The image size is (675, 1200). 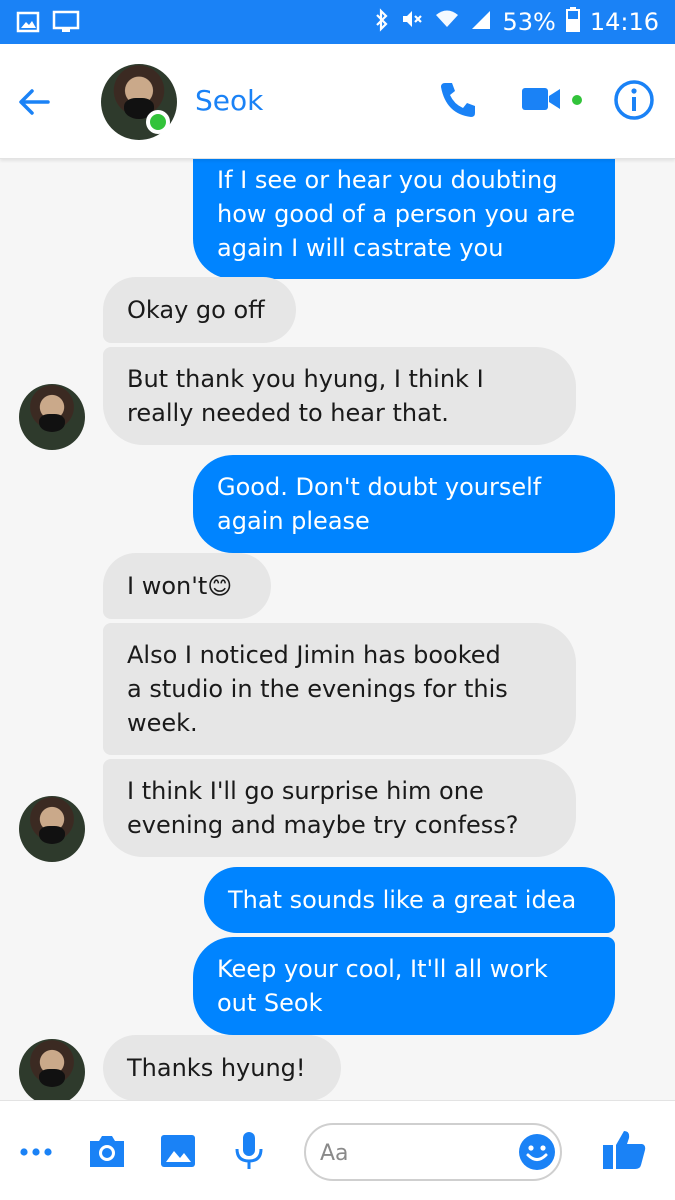 What do you see at coordinates (382, 22) in the screenshot?
I see `bluetooth-icon` at bounding box center [382, 22].